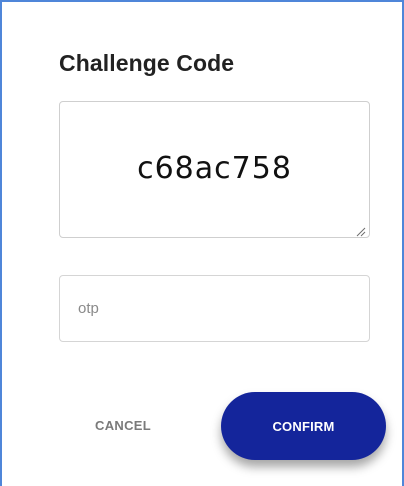 Image resolution: width=404 pixels, height=486 pixels. I want to click on frame-top-edge, so click(202, 1).